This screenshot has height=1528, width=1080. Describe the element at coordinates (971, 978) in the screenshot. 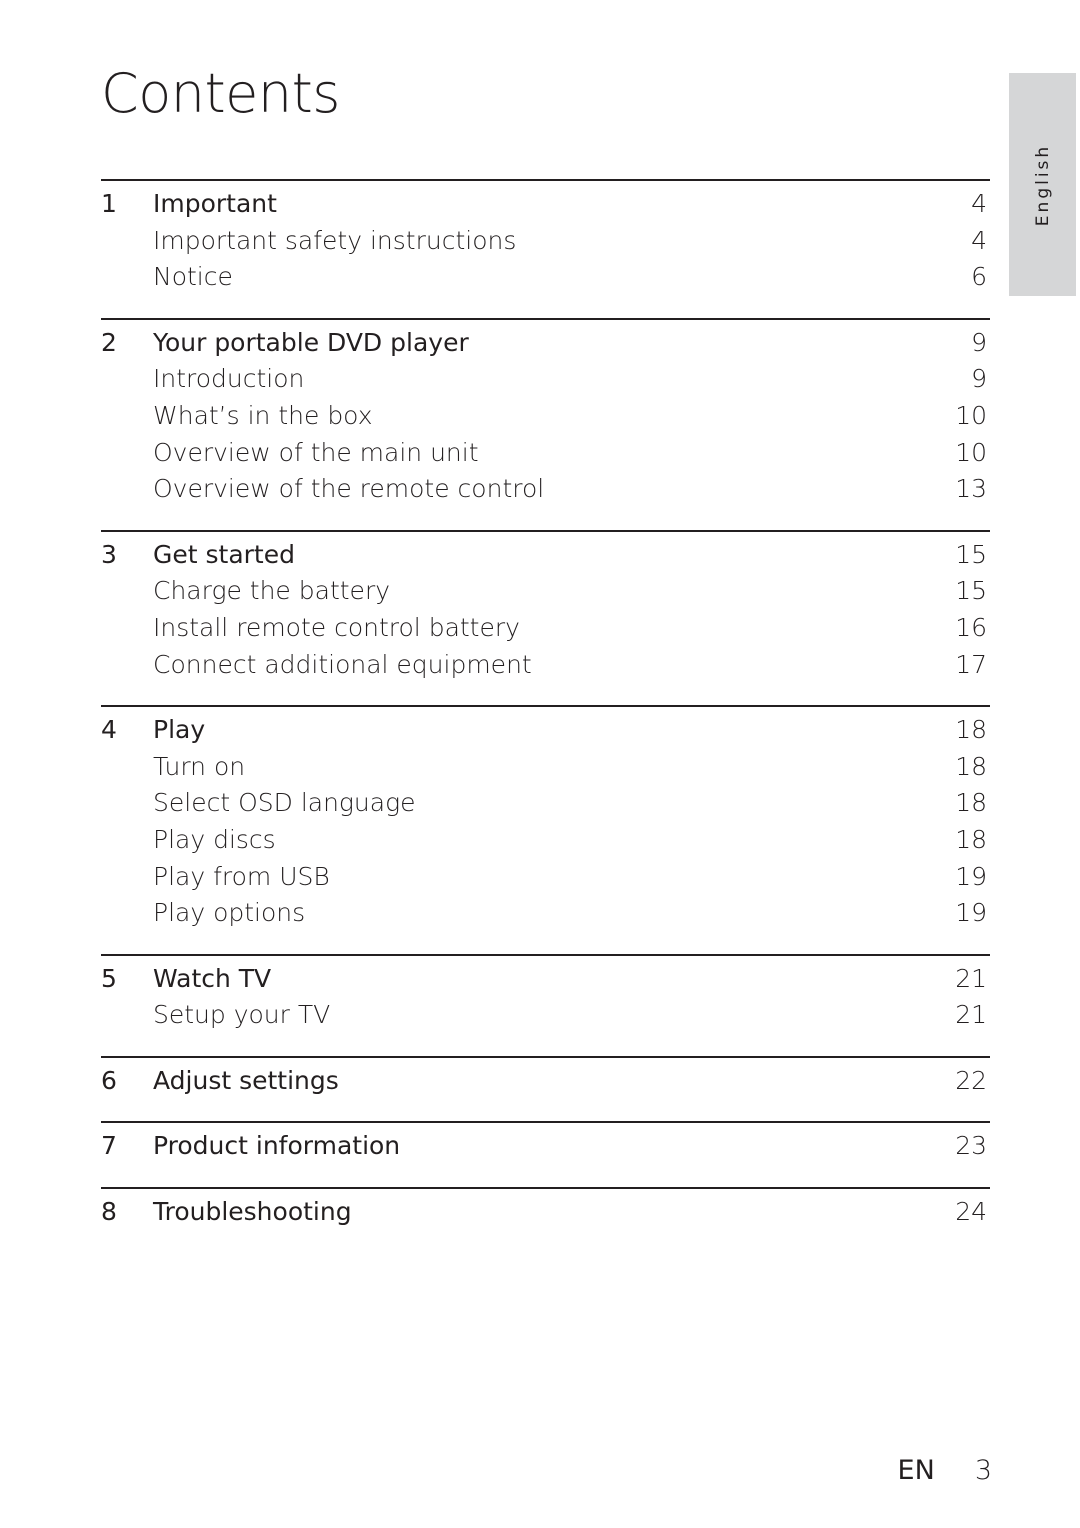

I see `section-page: 21` at that location.